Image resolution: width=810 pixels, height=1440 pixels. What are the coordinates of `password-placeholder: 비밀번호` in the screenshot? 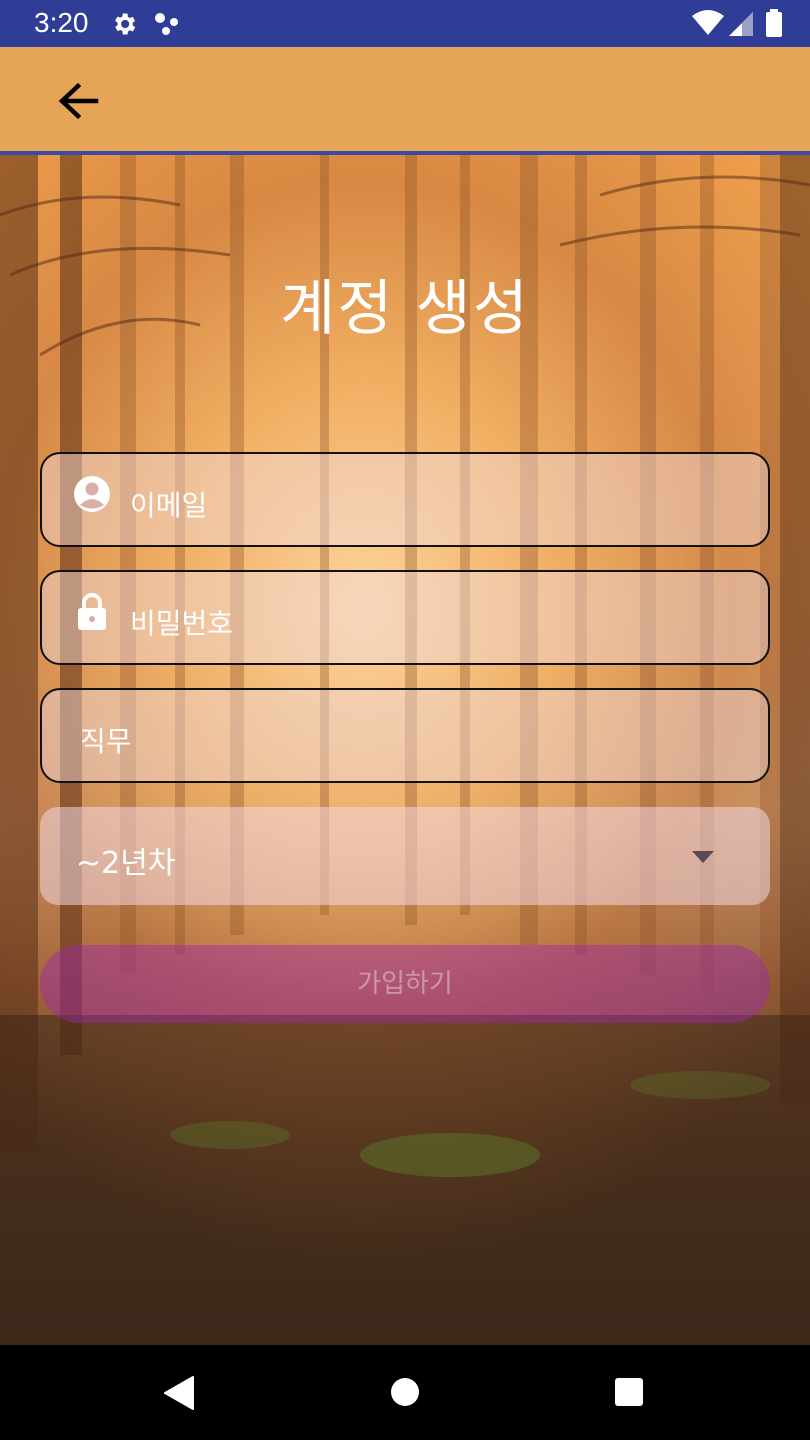 It's located at (182, 623).